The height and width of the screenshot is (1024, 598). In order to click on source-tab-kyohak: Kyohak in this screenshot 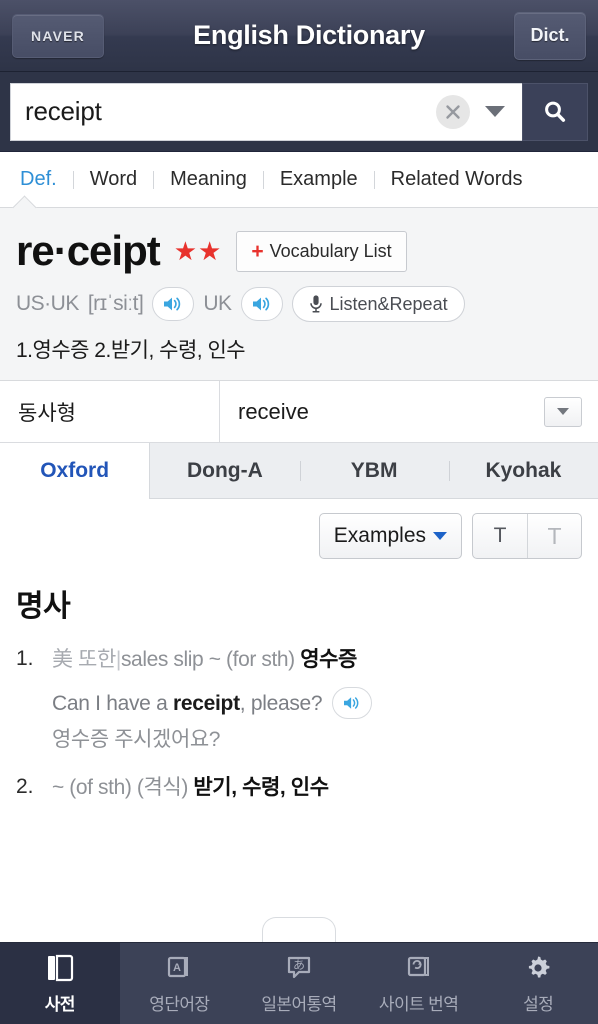, I will do `click(523, 470)`.